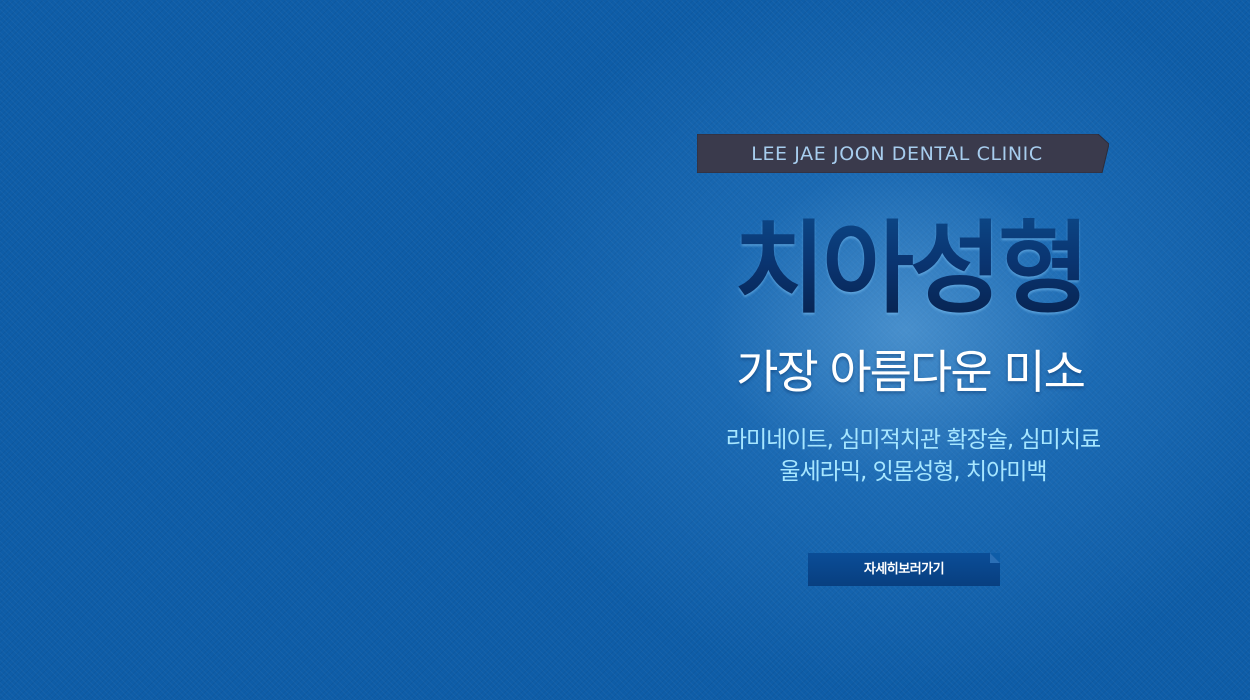 The image size is (1250, 700). I want to click on services-list: 라미네이트, 심미적치관 확장술, 심미치료 울세라믹, 잇몸성형, 치아미백, so click(913, 456).